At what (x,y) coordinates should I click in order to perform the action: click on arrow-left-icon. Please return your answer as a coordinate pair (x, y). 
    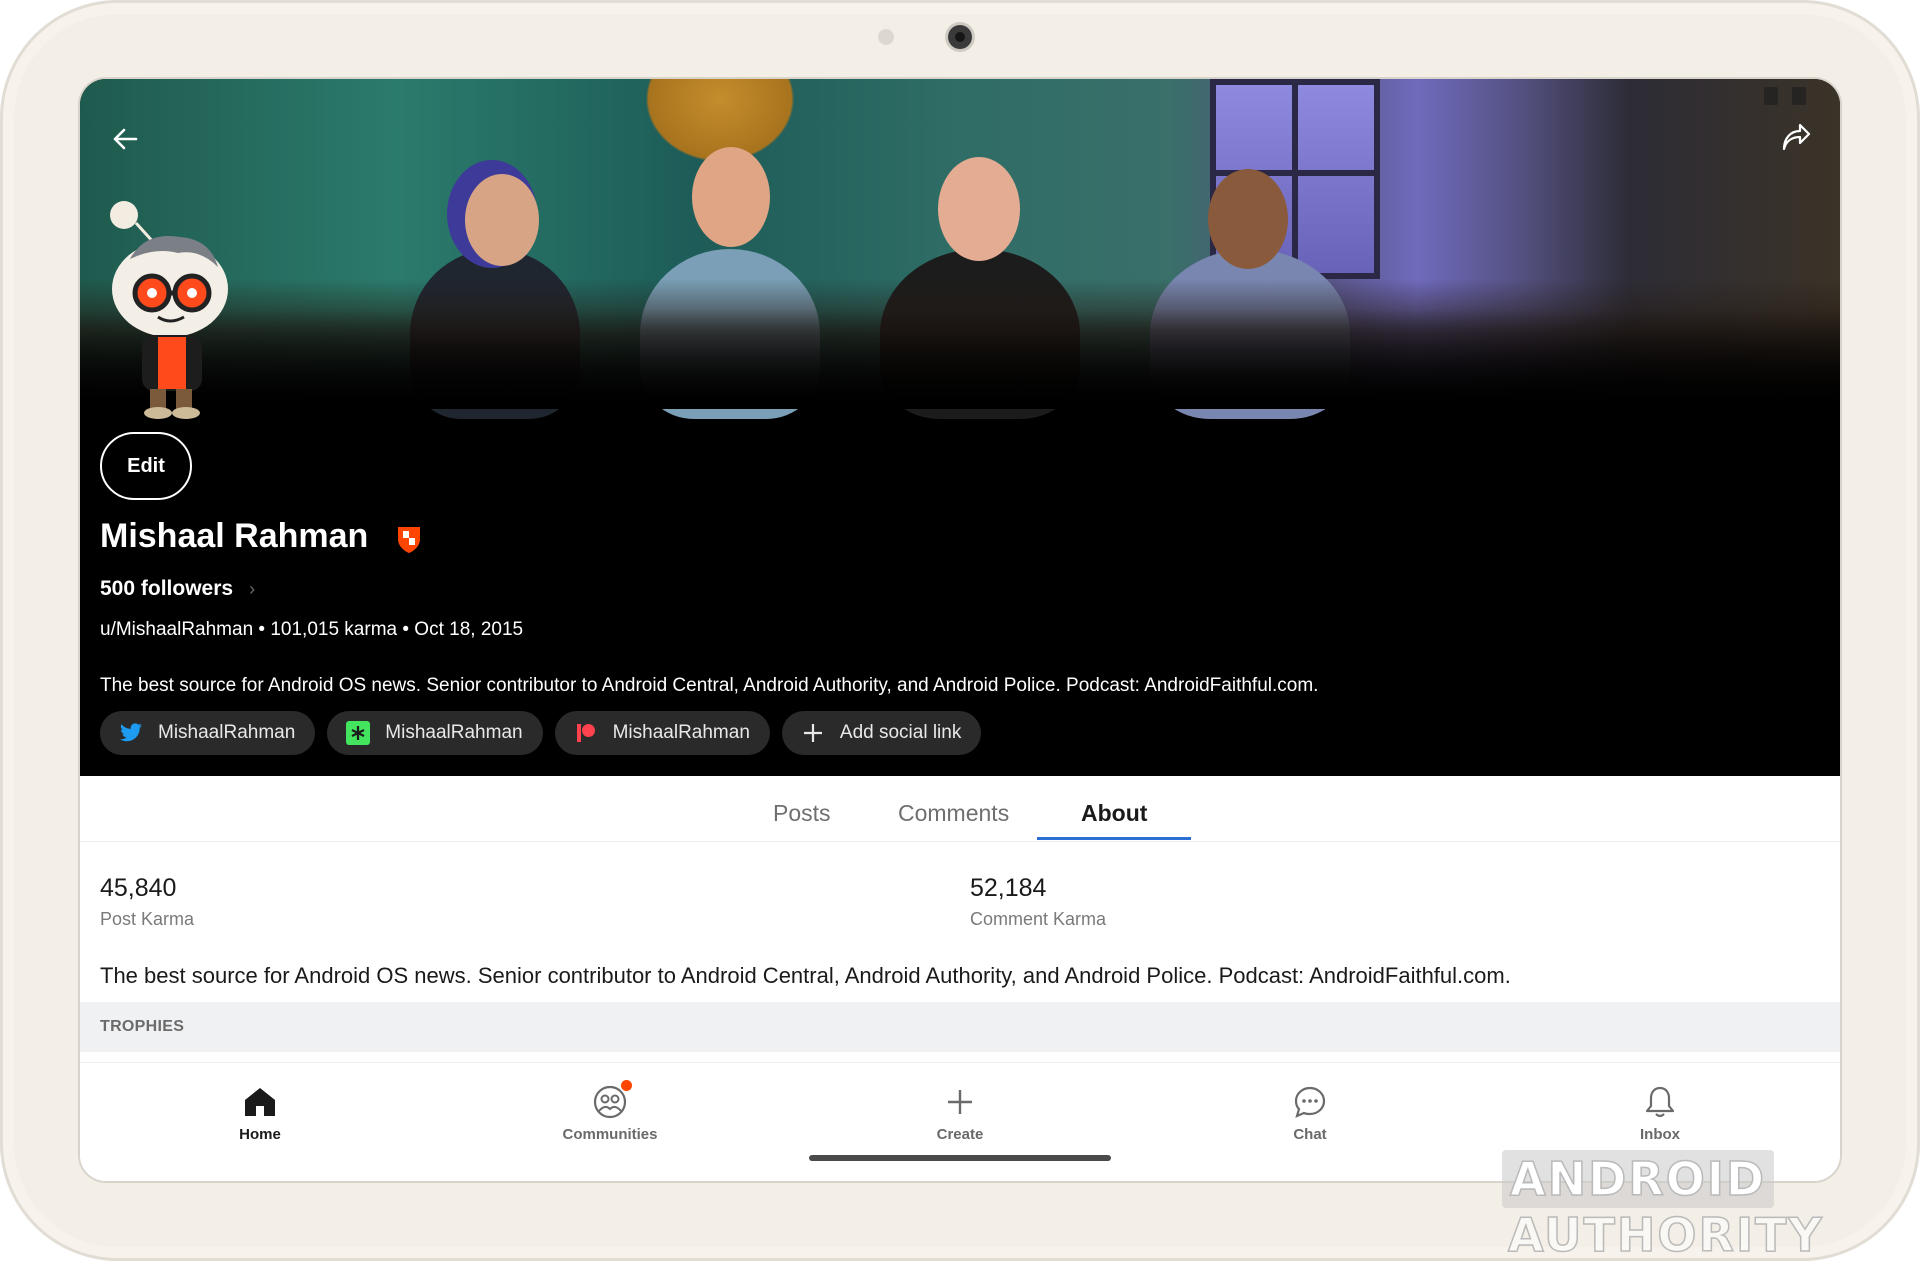
    Looking at the image, I should click on (125, 139).